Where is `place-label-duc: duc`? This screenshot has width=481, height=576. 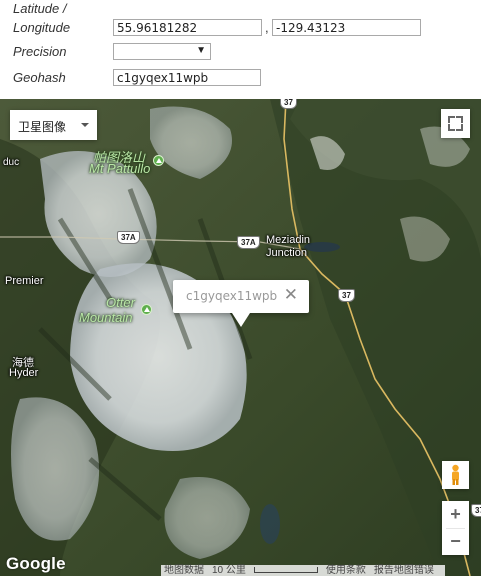
place-label-duc: duc is located at coordinates (11, 162).